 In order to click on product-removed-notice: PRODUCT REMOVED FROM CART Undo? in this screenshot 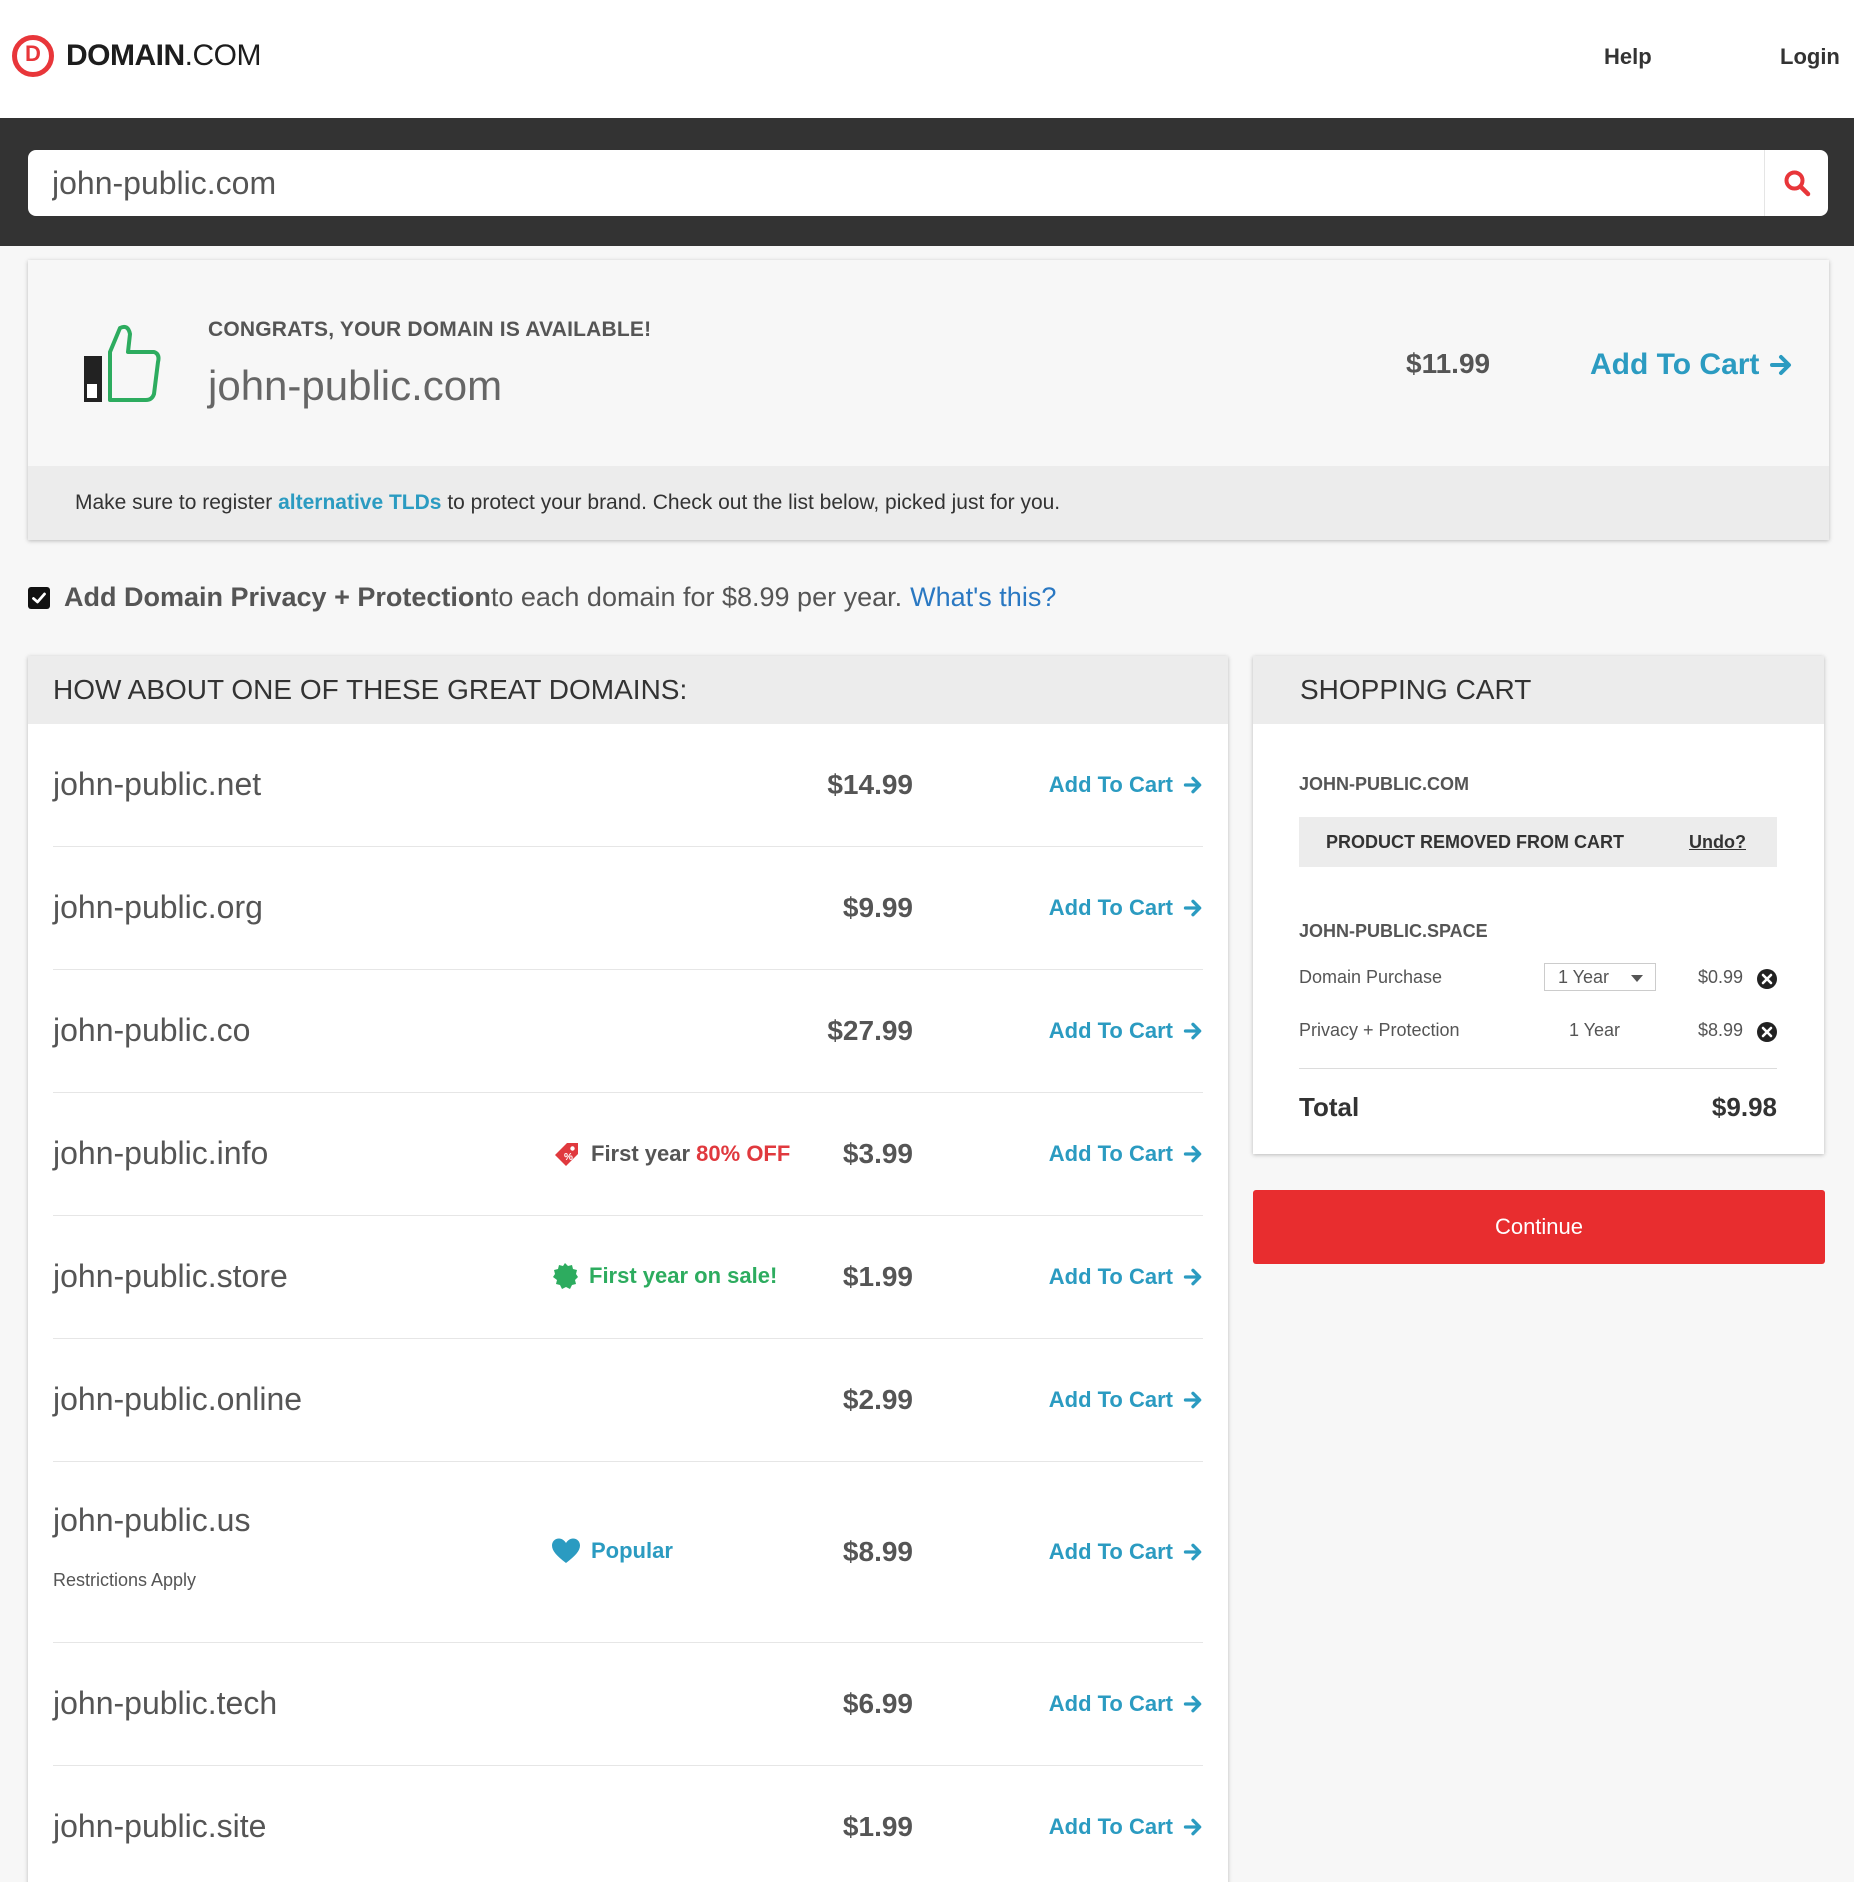, I will do `click(1538, 842)`.